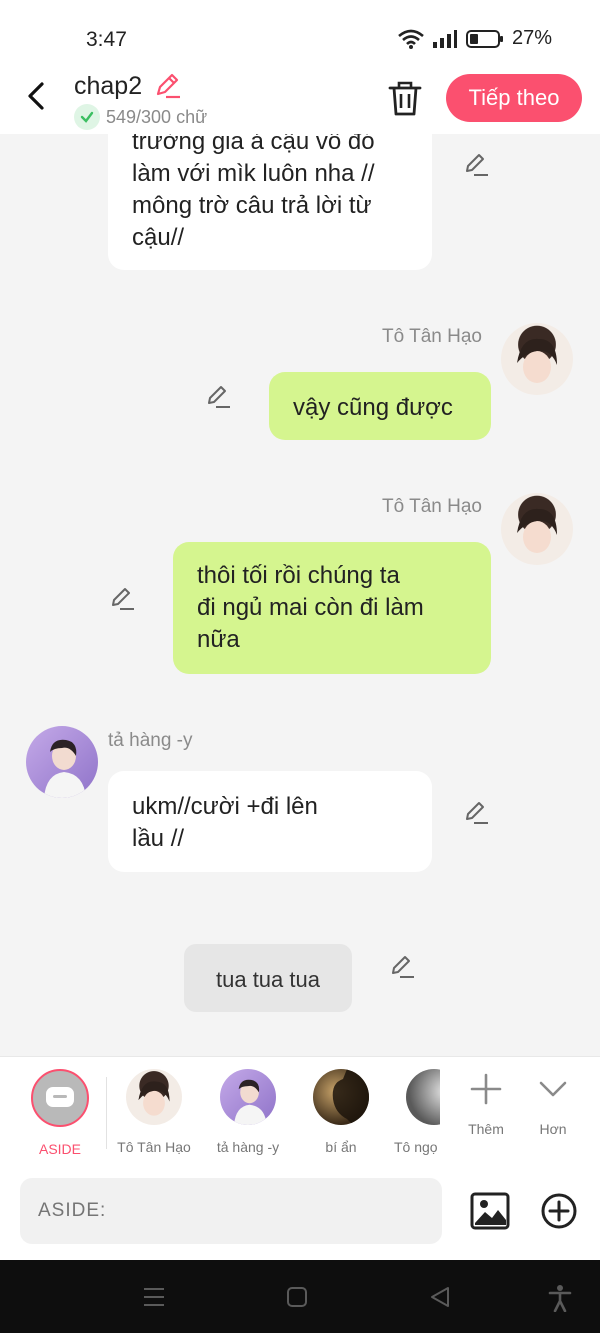 This screenshot has width=600, height=1333. Describe the element at coordinates (444, 38) in the screenshot. I see `signal-icon` at that location.